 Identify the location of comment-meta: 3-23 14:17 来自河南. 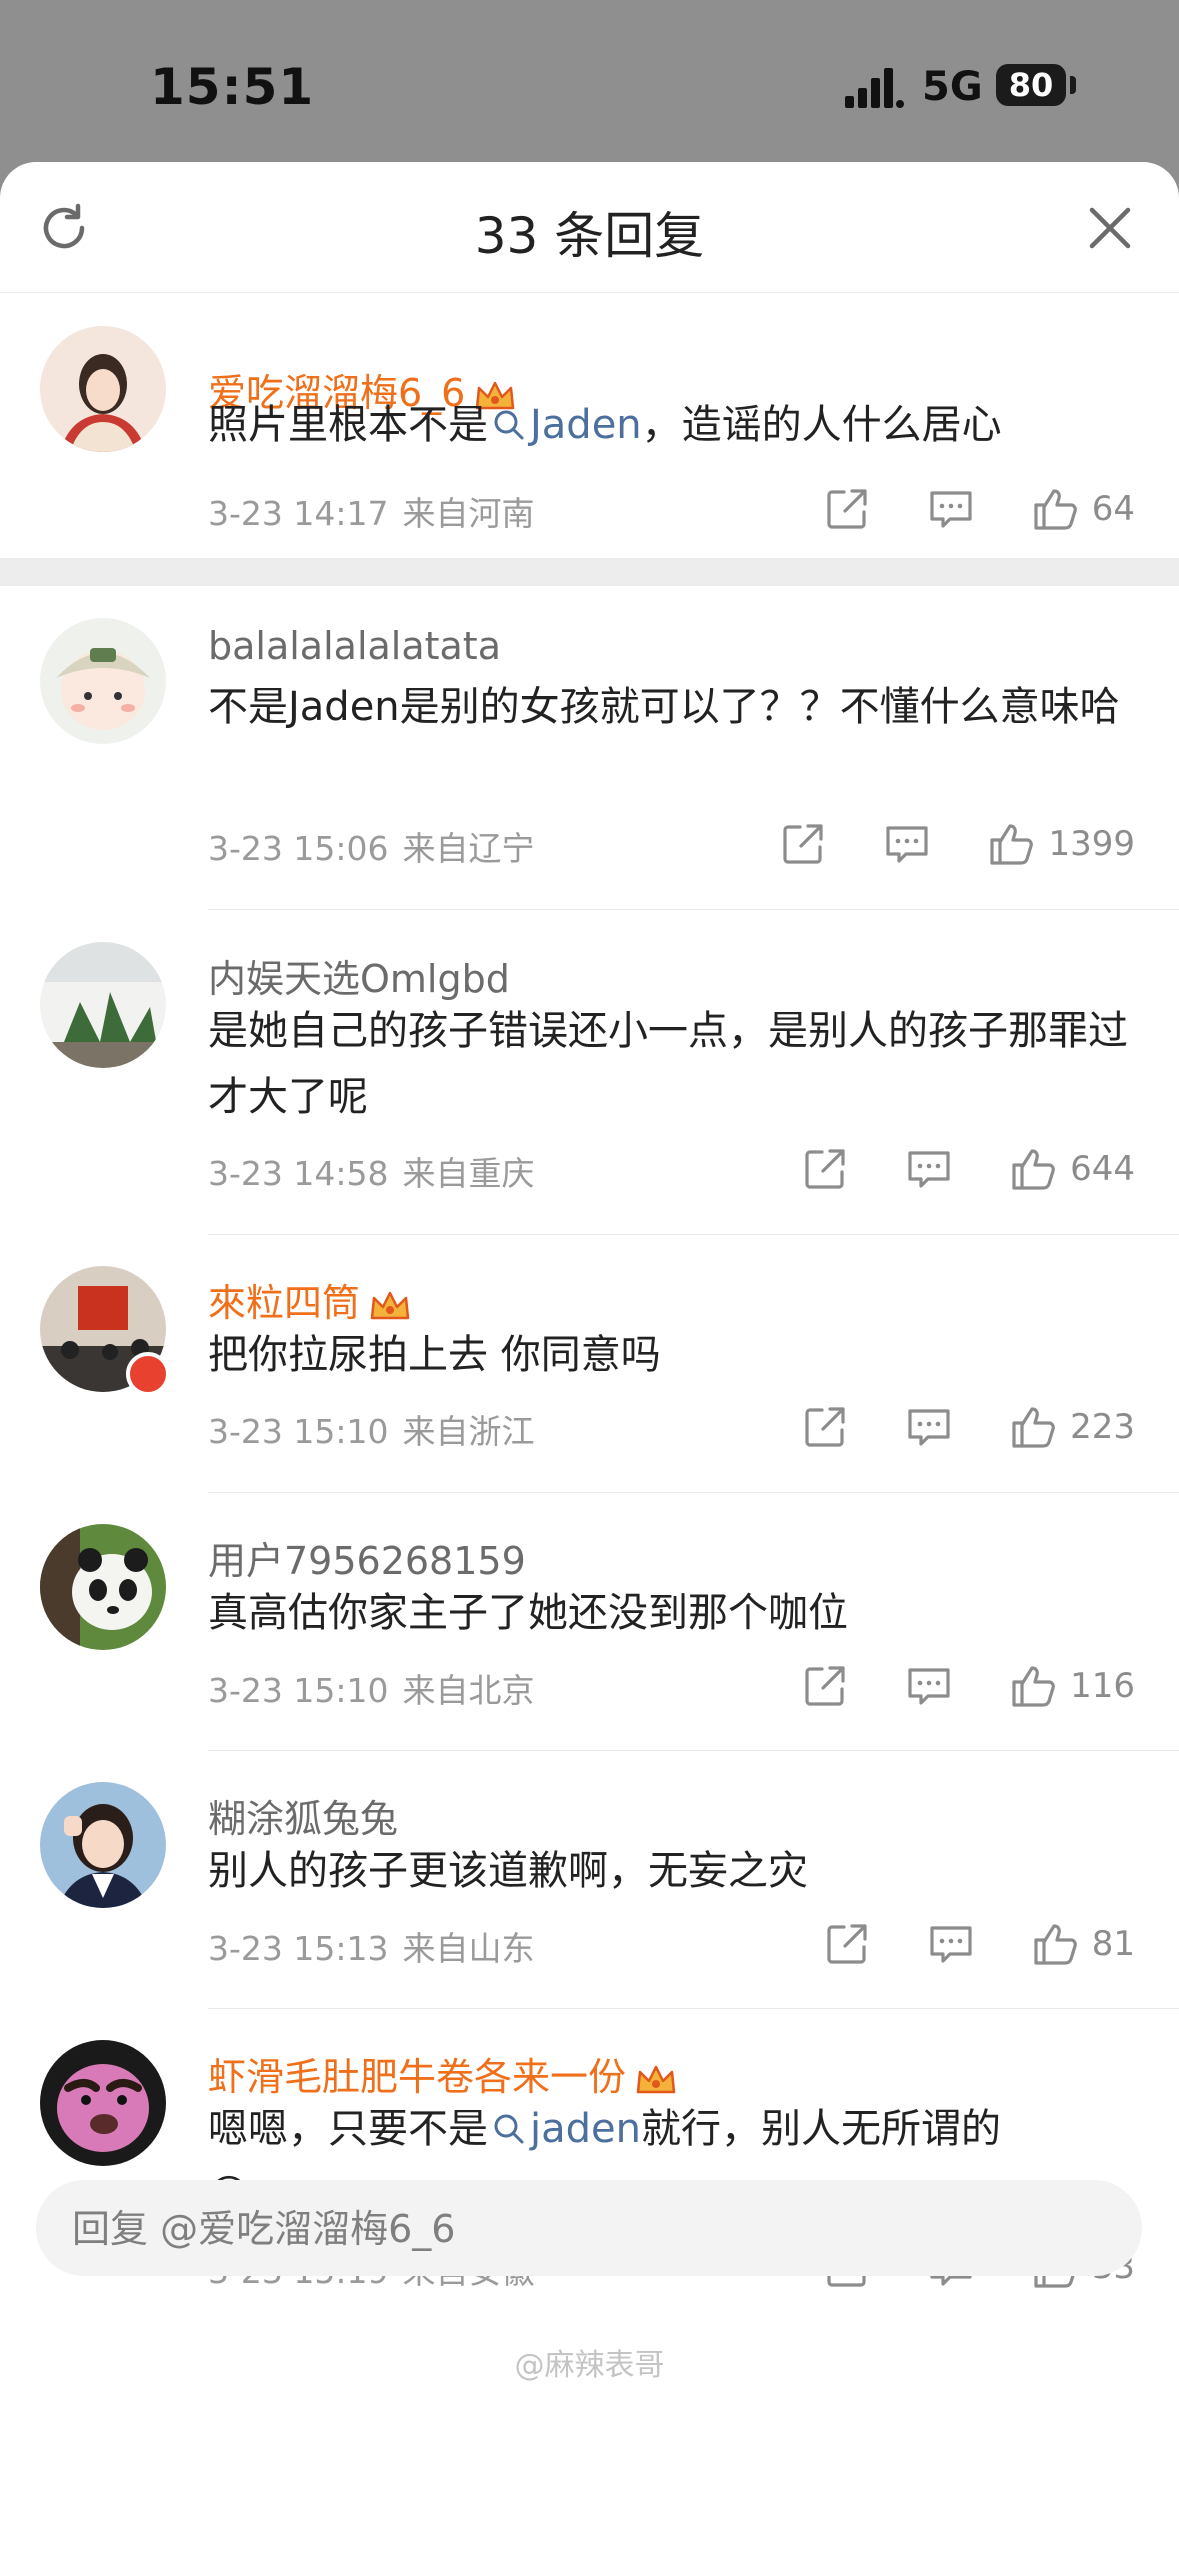
(371, 511).